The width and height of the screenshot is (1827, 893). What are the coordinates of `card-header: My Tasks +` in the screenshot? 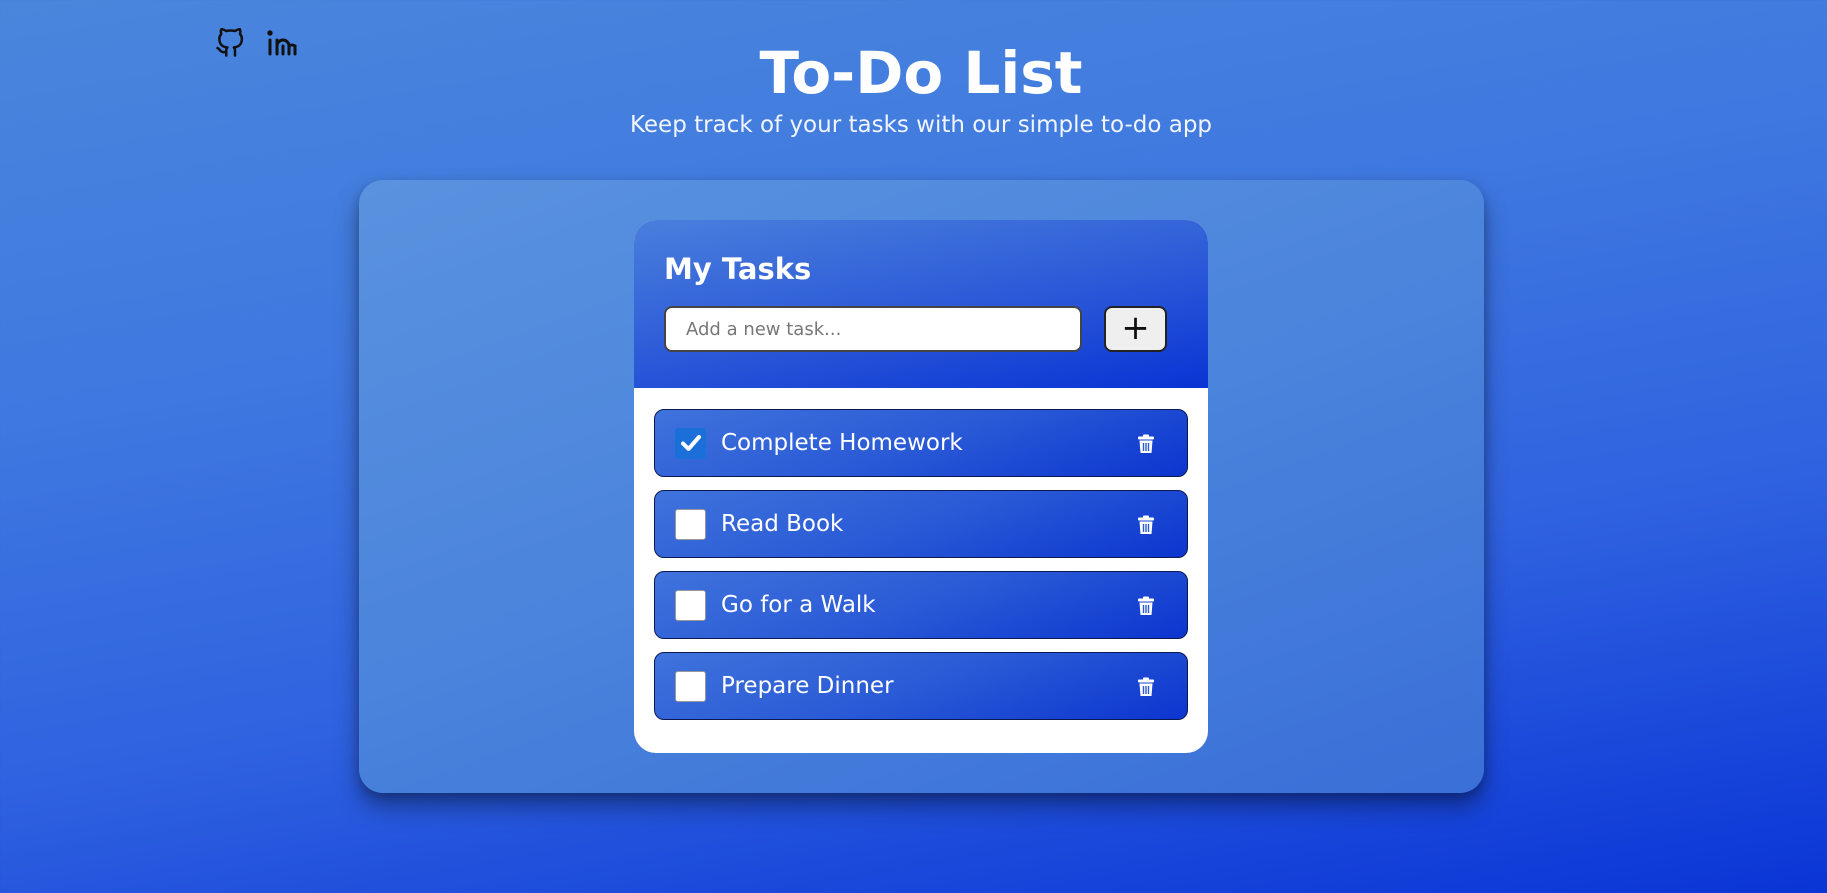 It's located at (921, 304).